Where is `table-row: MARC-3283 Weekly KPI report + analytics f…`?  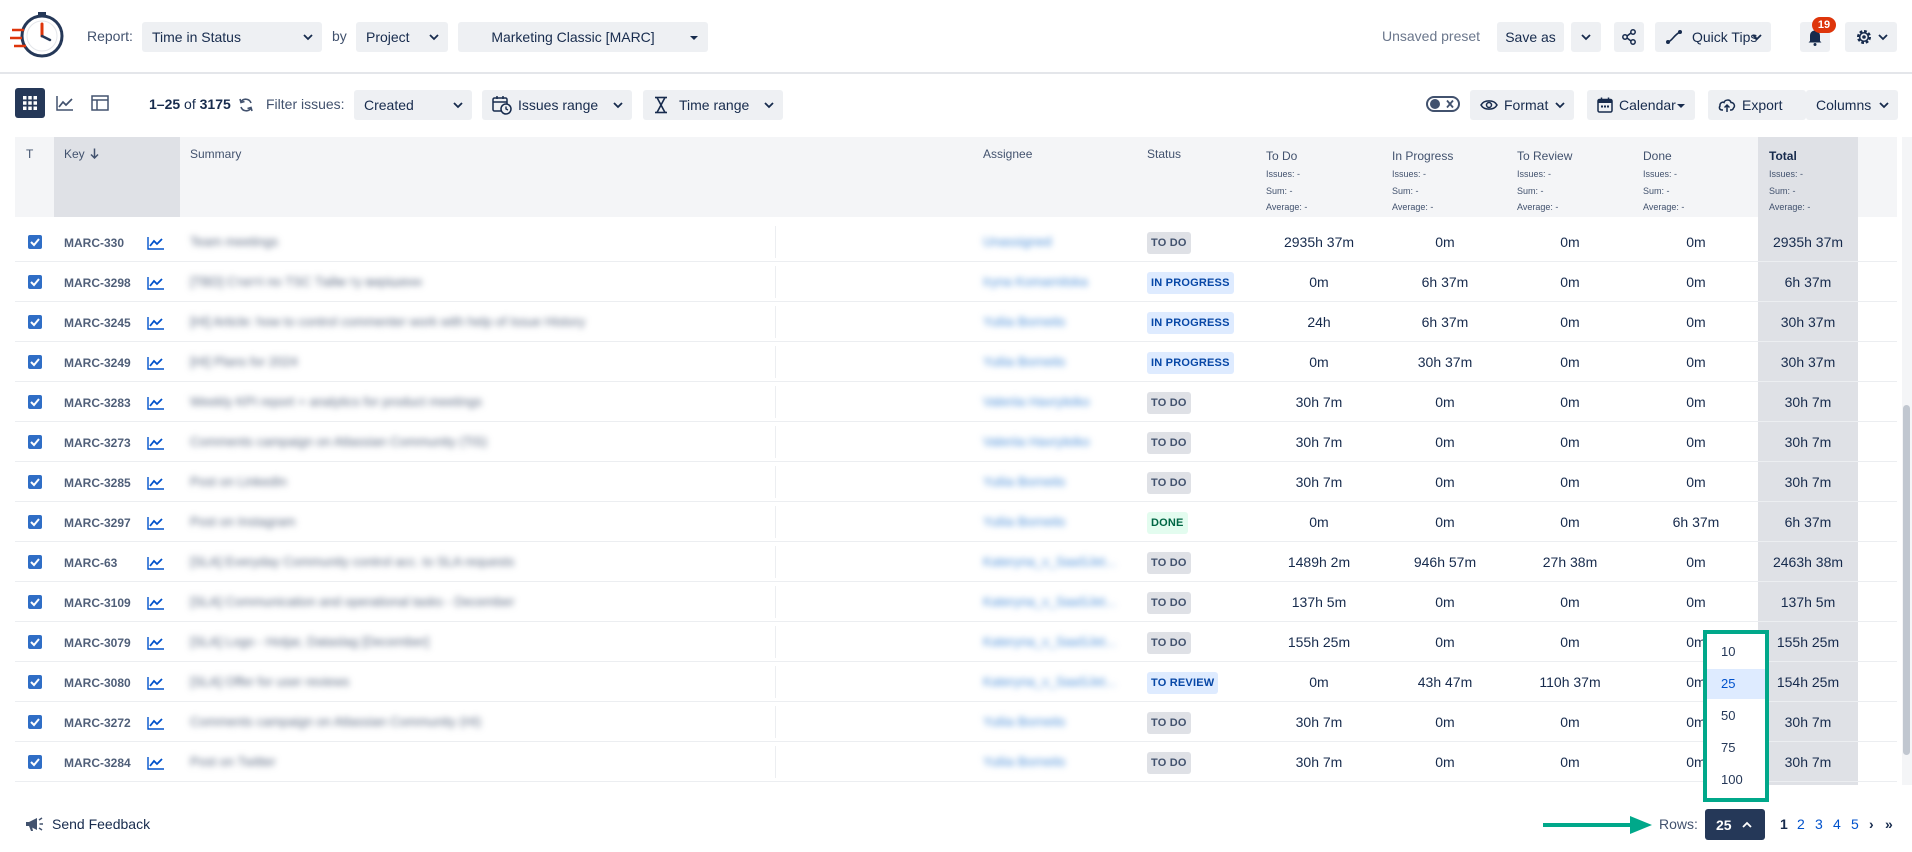 table-row: MARC-3283 Weekly KPI report + analytics f… is located at coordinates (956, 402).